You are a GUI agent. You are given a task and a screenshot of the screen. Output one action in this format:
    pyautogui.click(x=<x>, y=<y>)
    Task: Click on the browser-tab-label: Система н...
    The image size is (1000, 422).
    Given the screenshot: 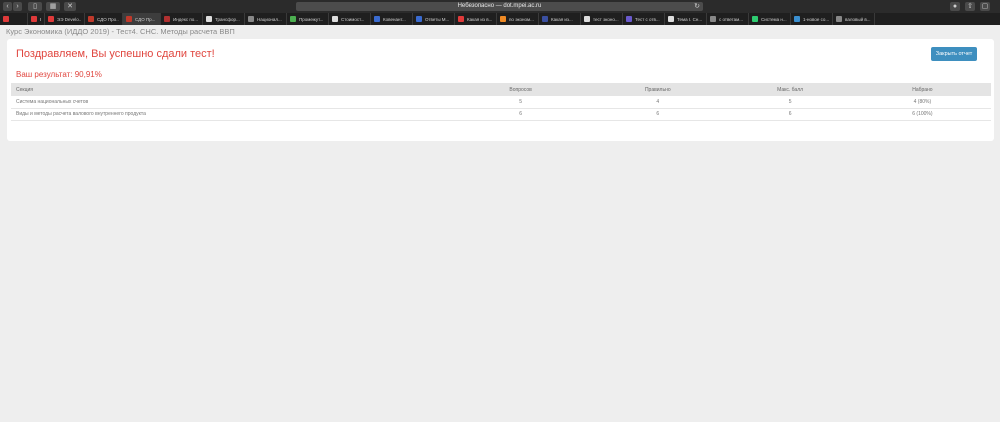 What is the action you would take?
    pyautogui.click(x=774, y=19)
    